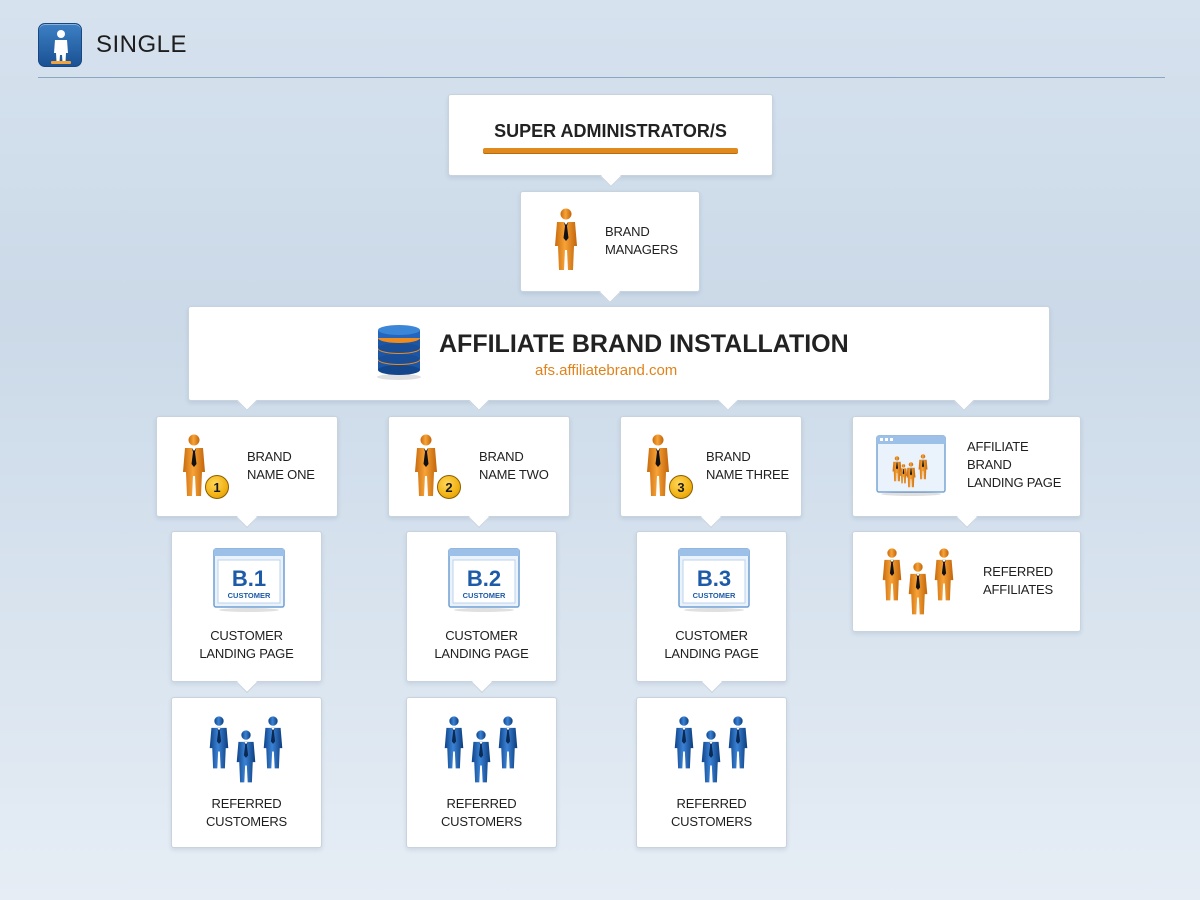 The width and height of the screenshot is (1200, 900). I want to click on brand-number-badge: 2, so click(449, 487).